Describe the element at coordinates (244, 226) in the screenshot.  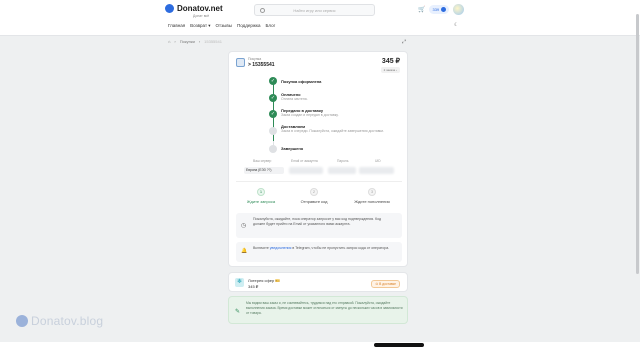
I see `clock-icon: ◷` at that location.